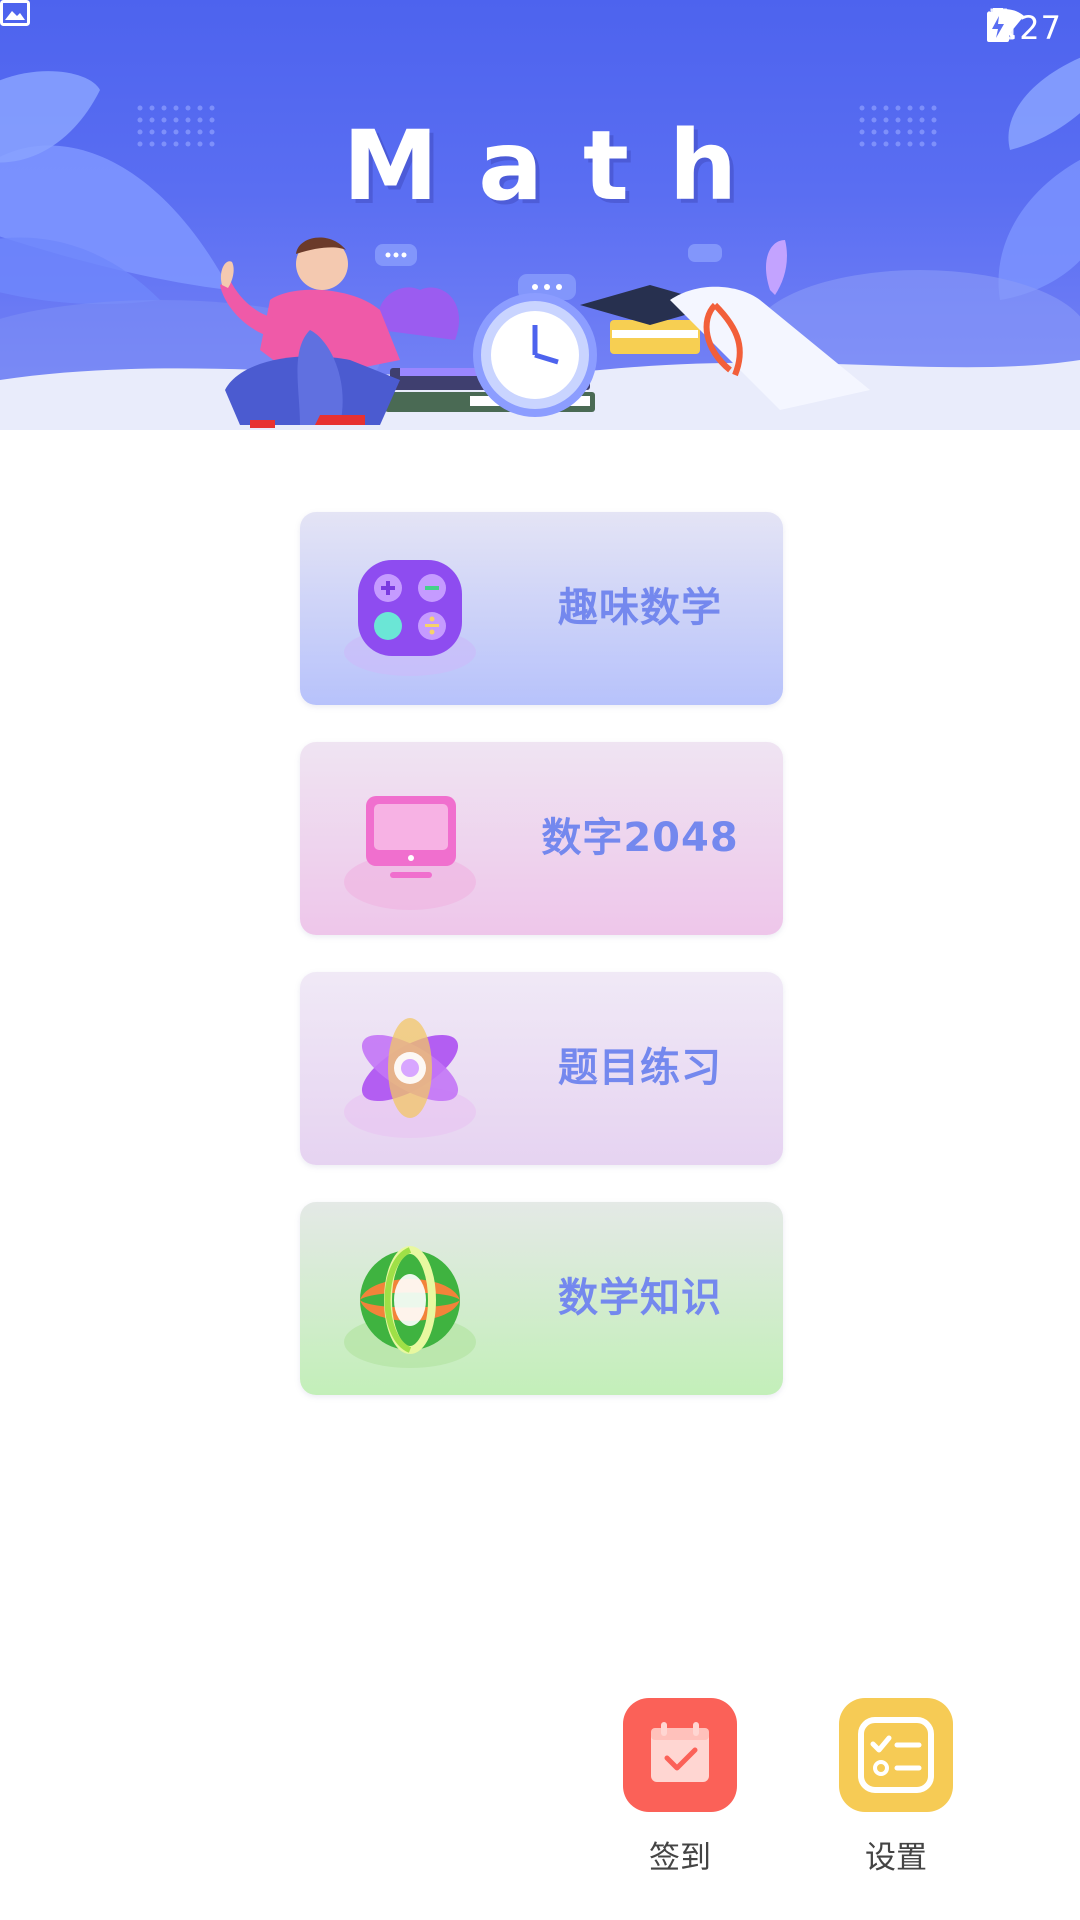 The height and width of the screenshot is (1920, 1080). I want to click on menu-card-2048: 数字2048, so click(541, 838).